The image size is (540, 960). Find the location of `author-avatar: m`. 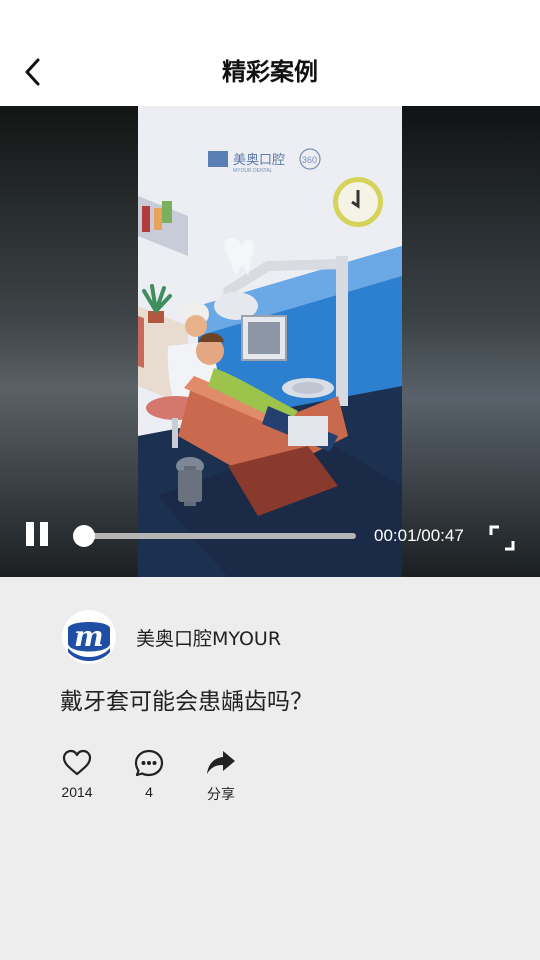

author-avatar: m is located at coordinates (89, 637).